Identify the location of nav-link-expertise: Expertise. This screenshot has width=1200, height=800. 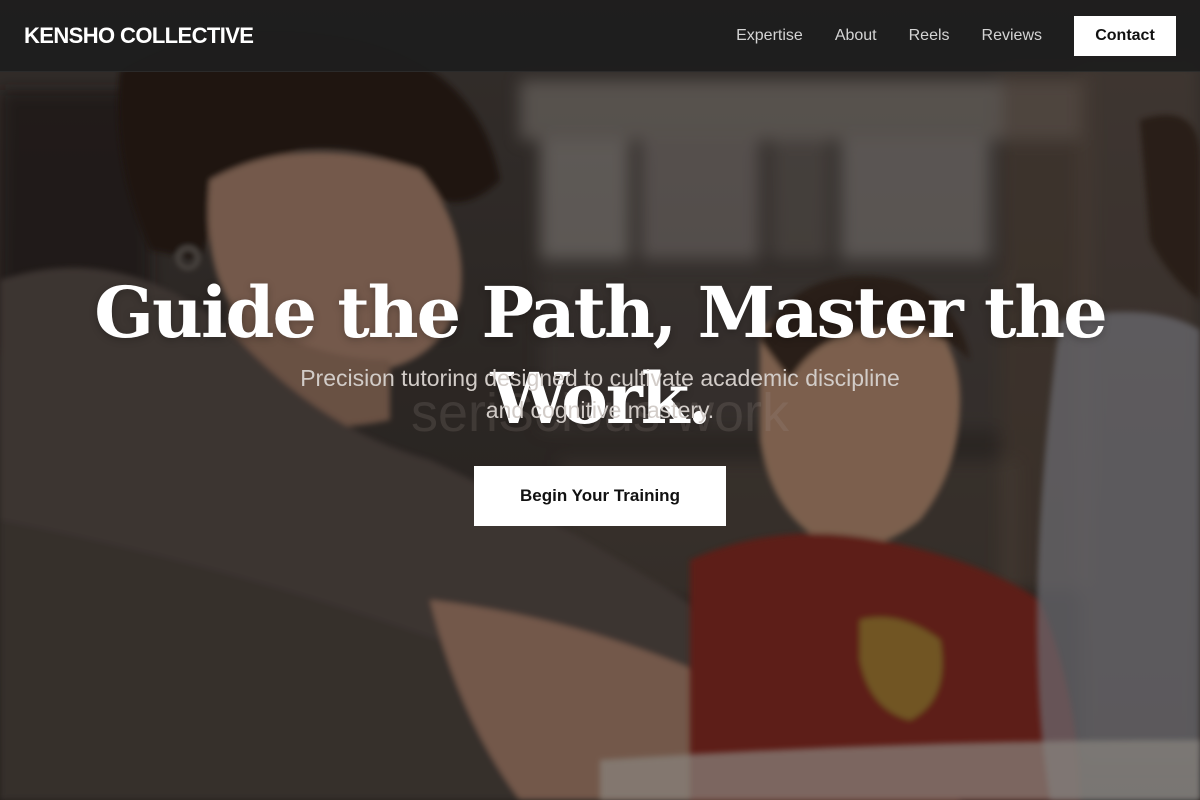
(769, 36).